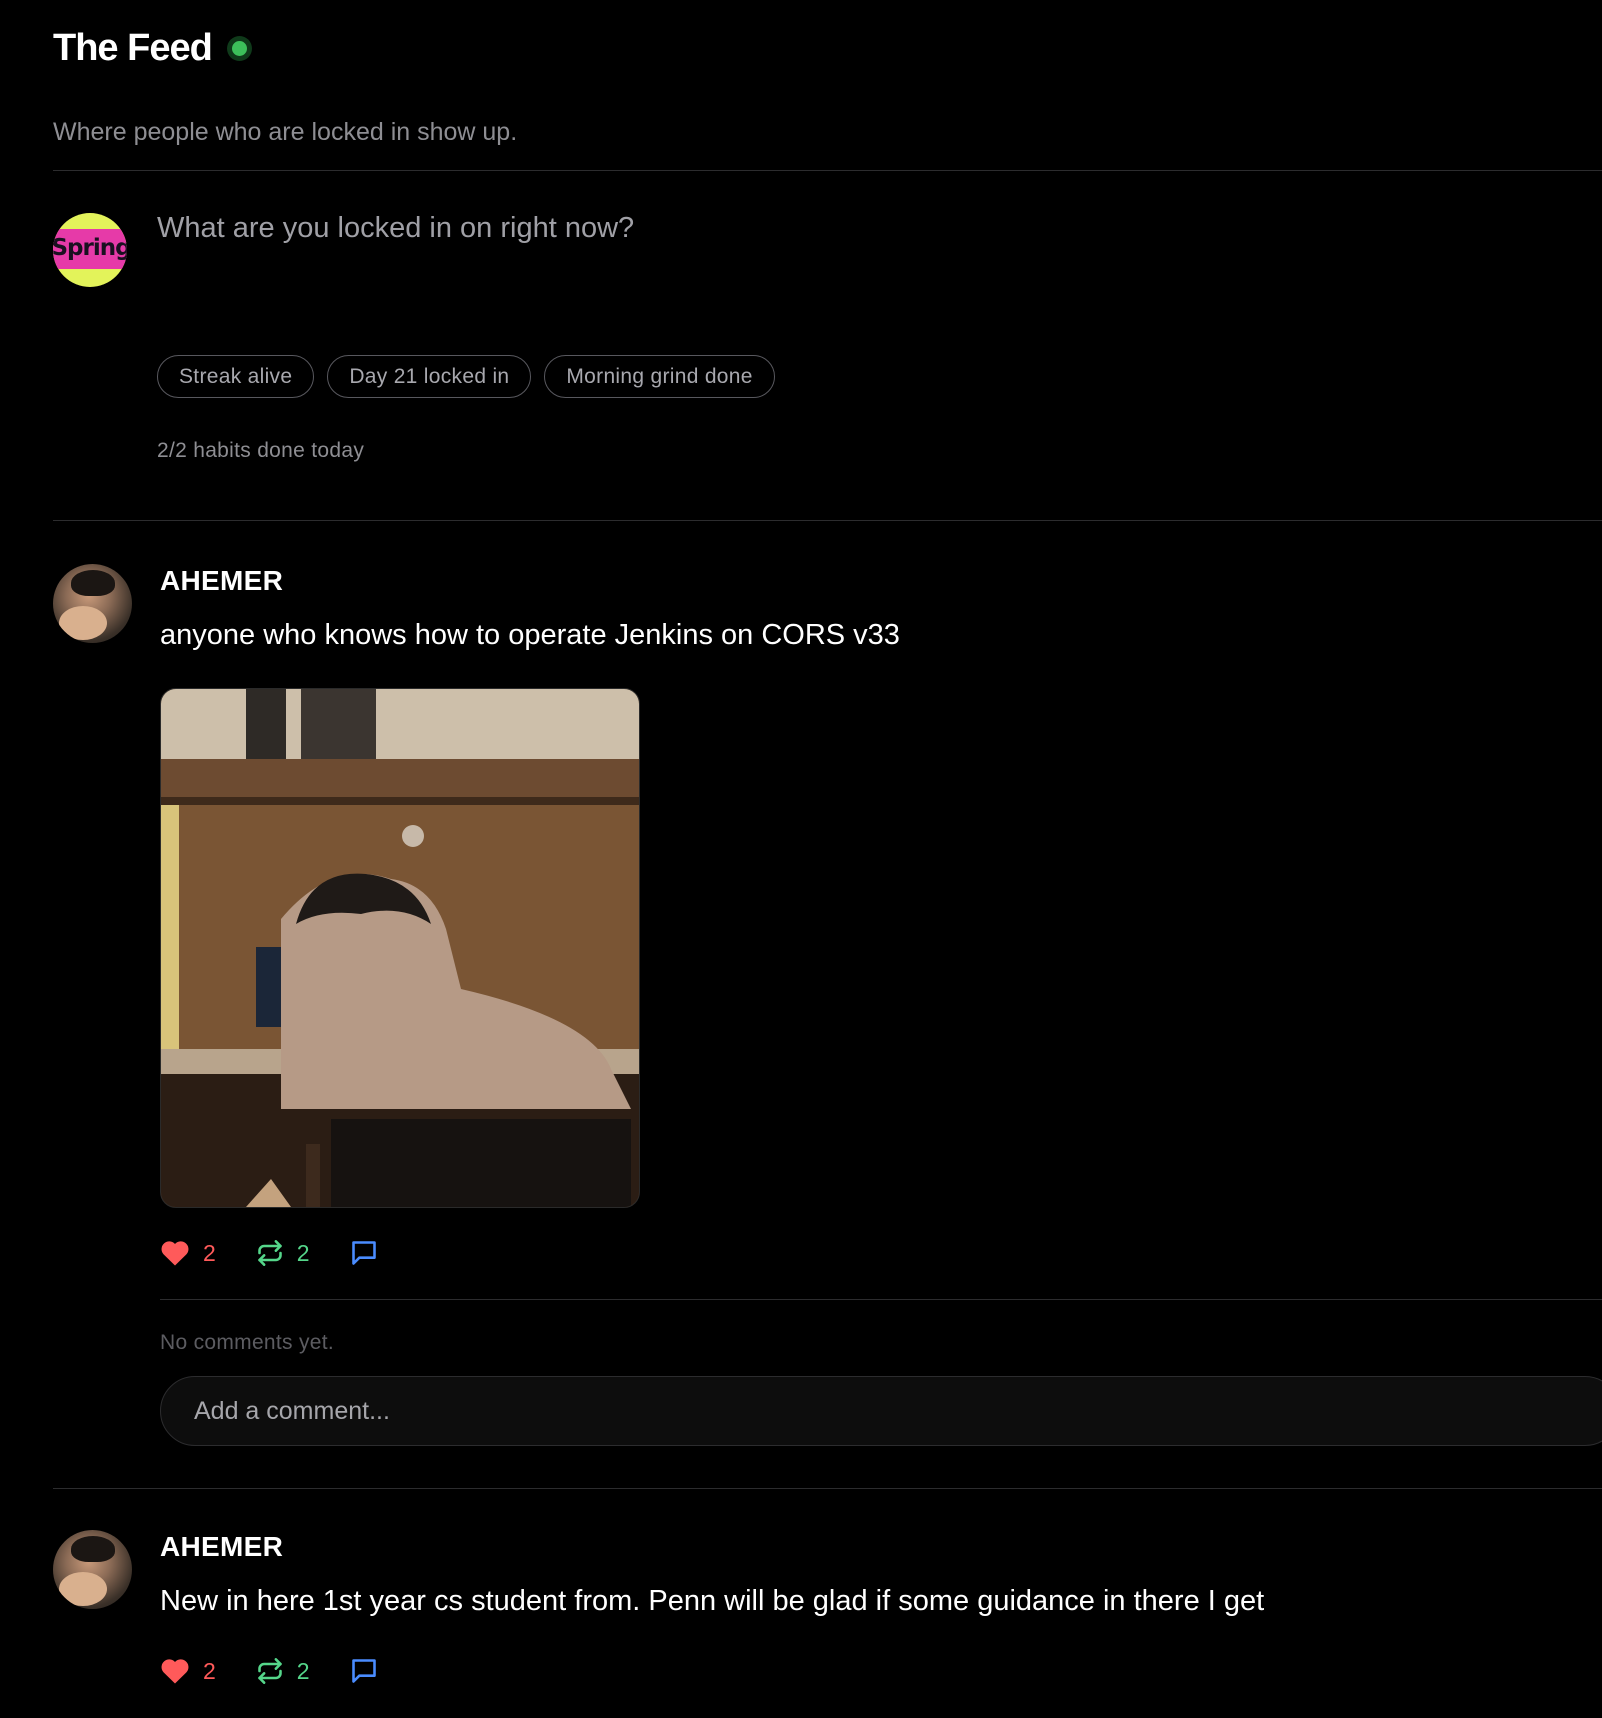 The width and height of the screenshot is (1602, 1718). Describe the element at coordinates (827, 520) in the screenshot. I see `composer-divider` at that location.